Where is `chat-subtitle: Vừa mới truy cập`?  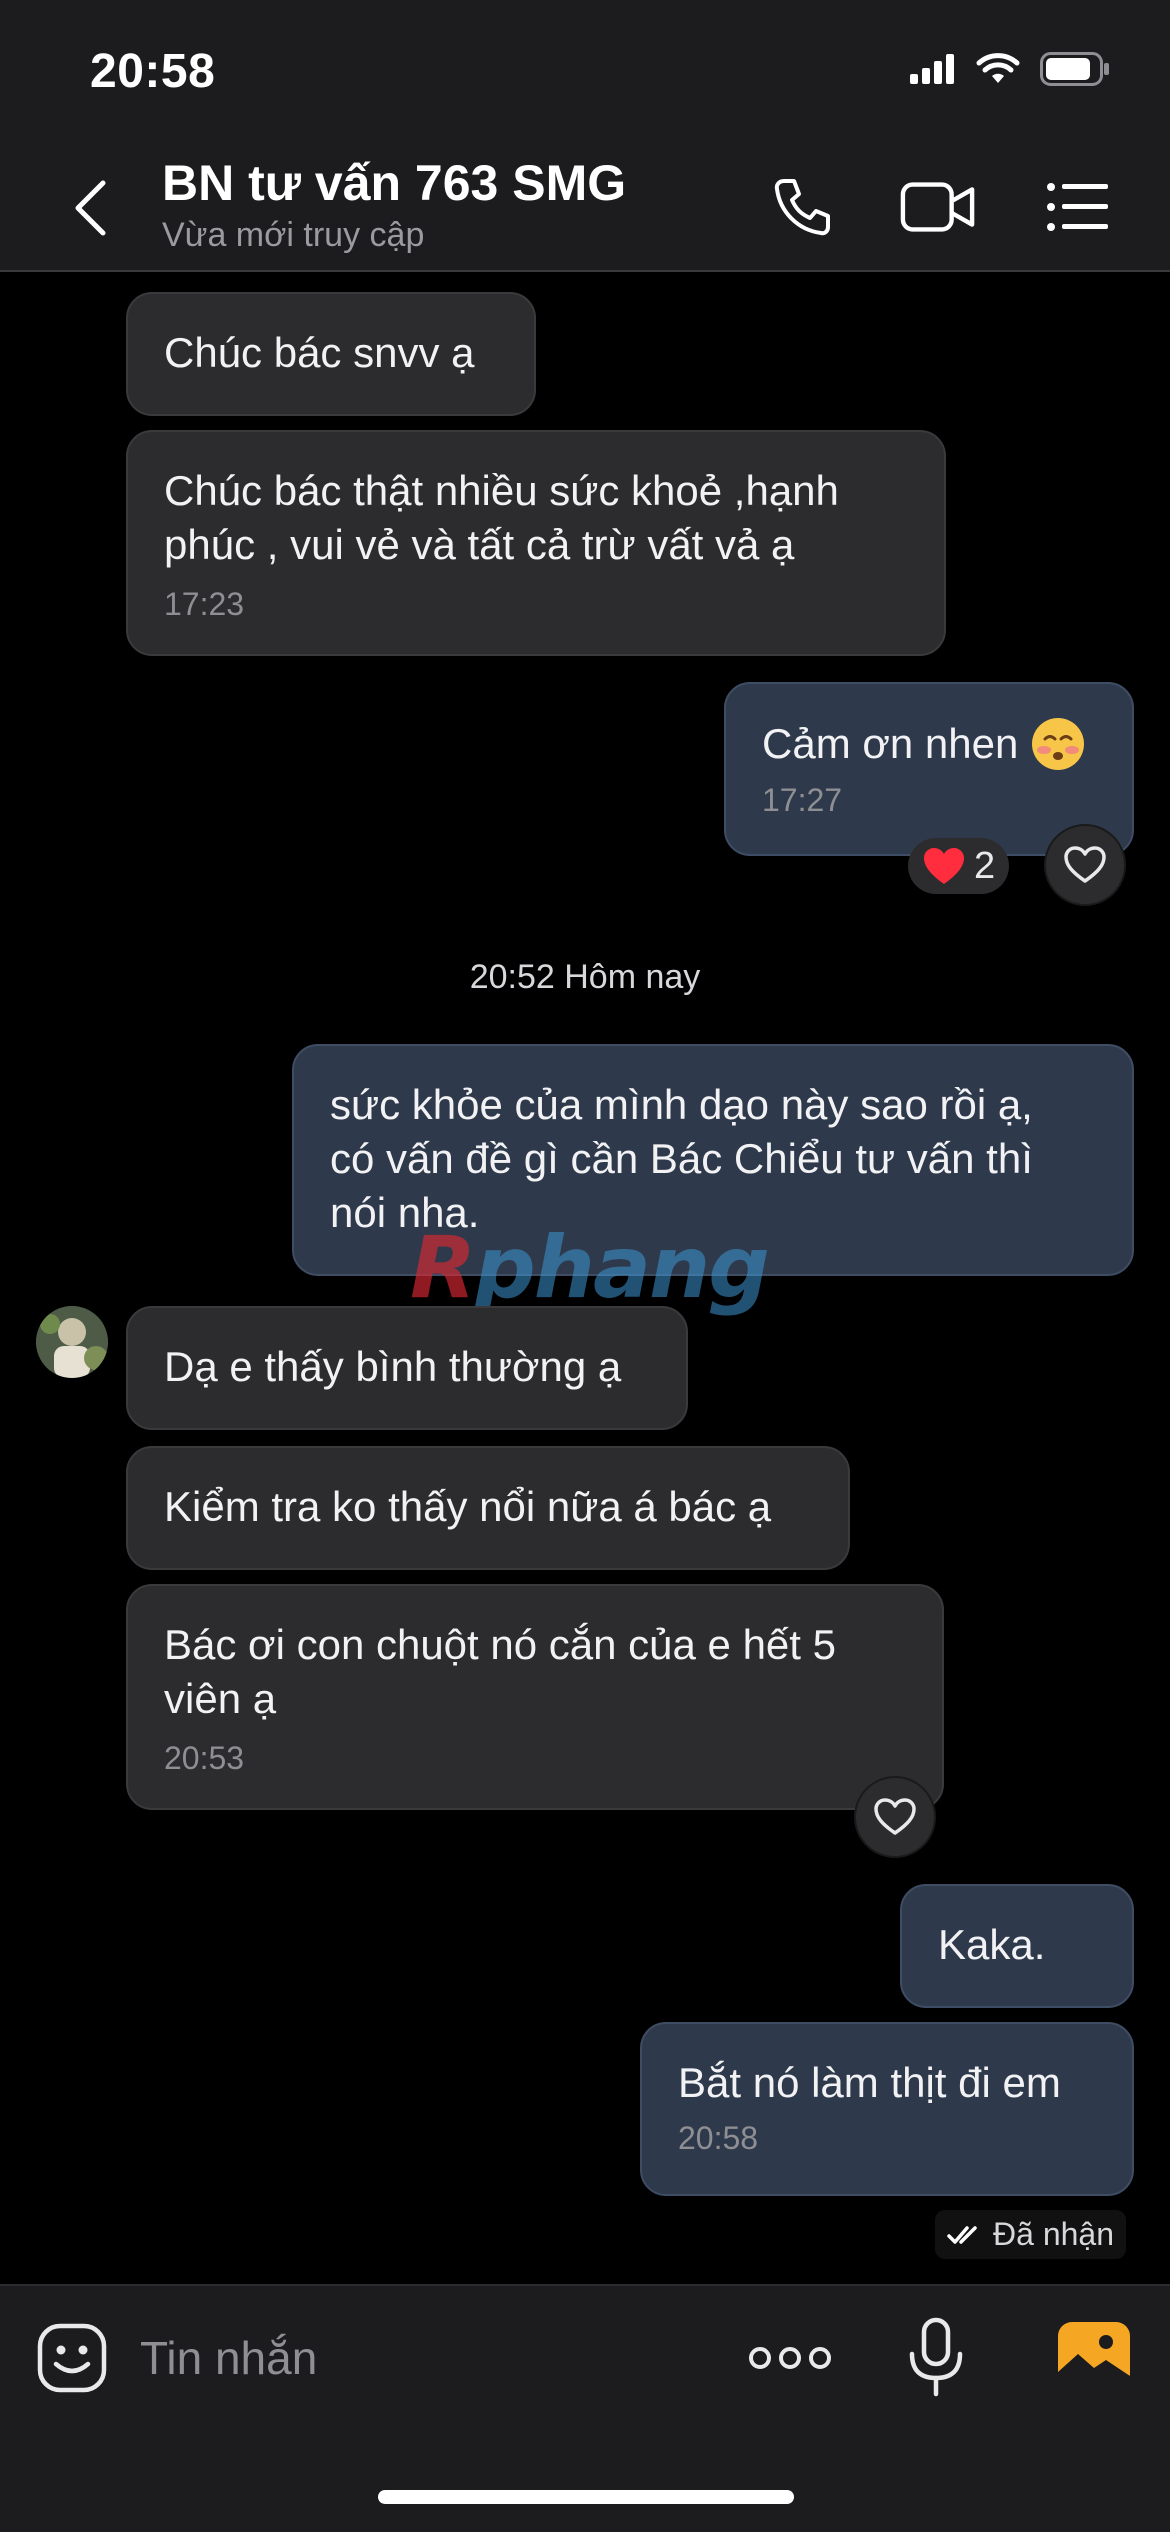 chat-subtitle: Vừa mới truy cập is located at coordinates (293, 235).